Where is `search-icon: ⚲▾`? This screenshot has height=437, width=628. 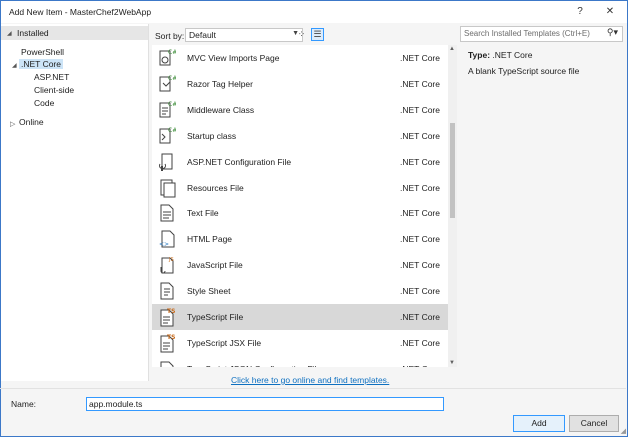
search-icon: ⚲▾ is located at coordinates (612, 32).